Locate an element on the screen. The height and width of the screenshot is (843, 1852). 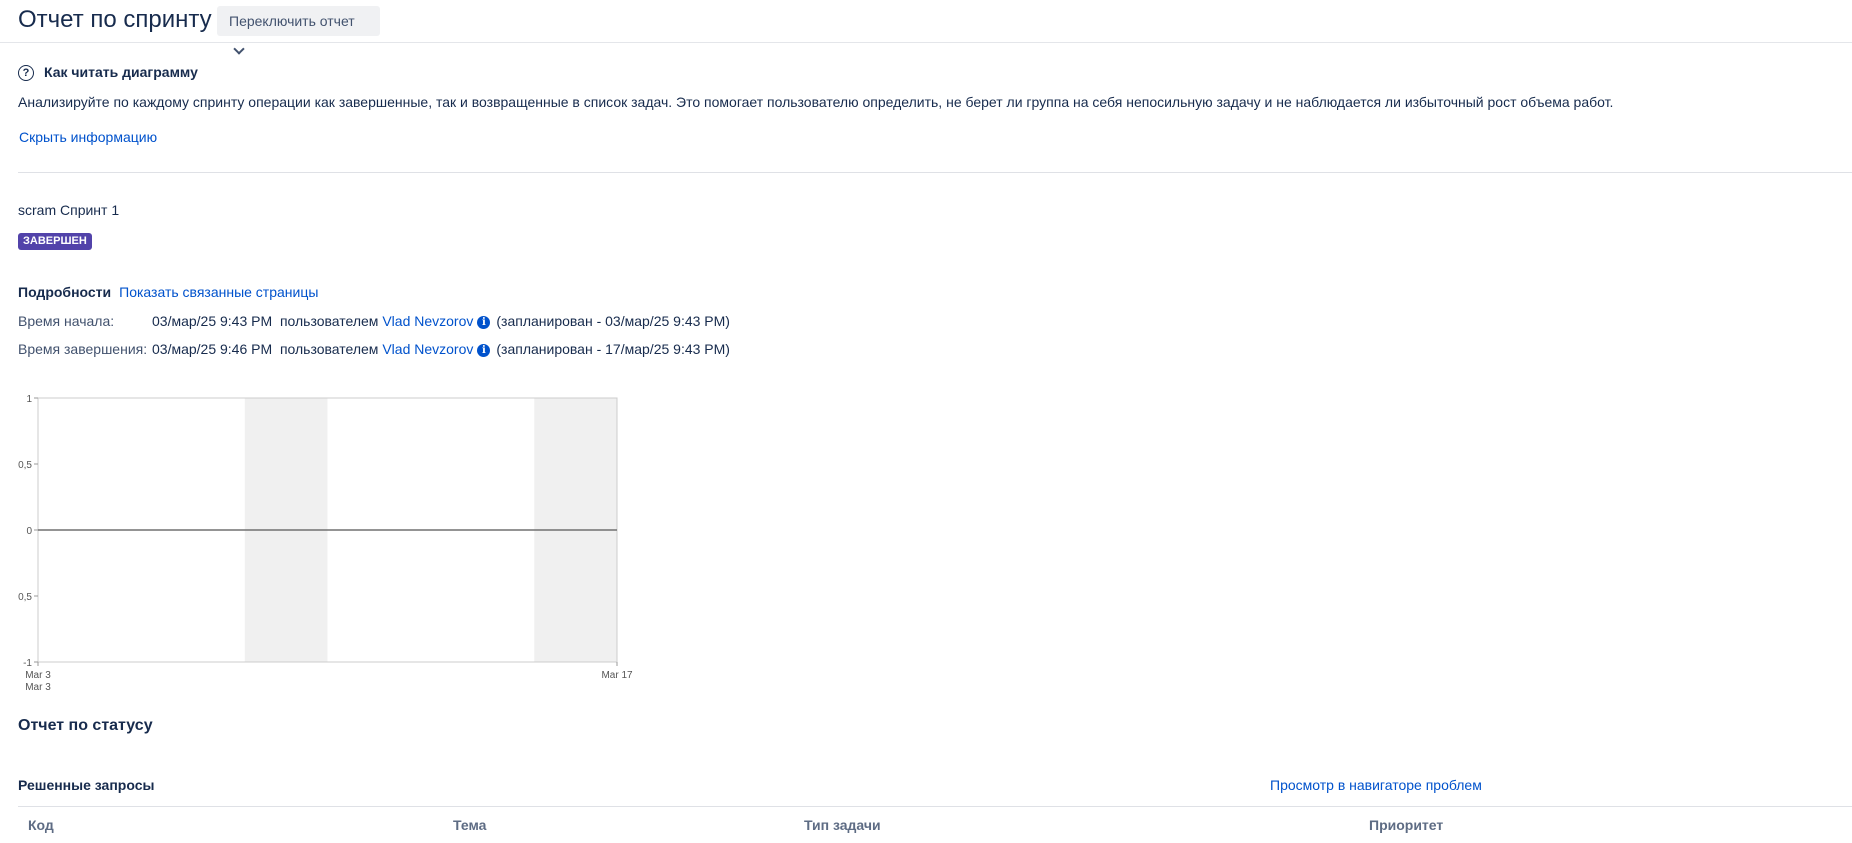
start-time-label: Время начала: is located at coordinates (66, 321).